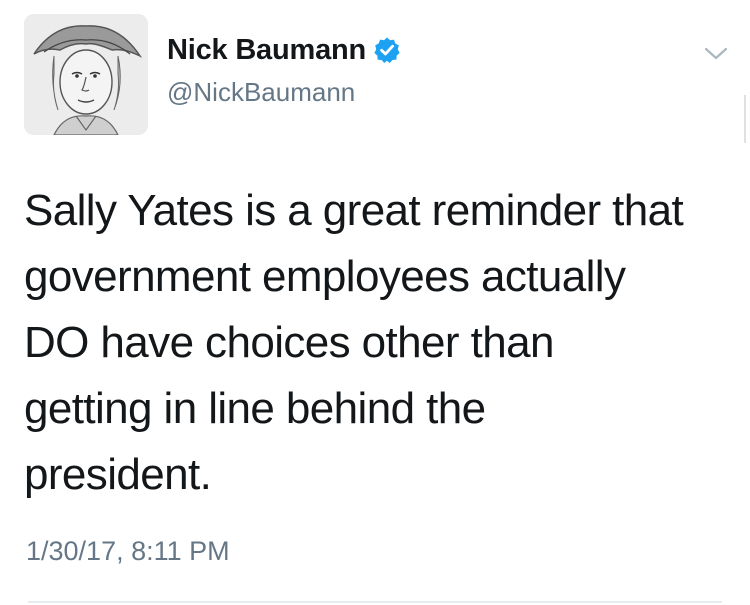  I want to click on avatar, so click(86, 74).